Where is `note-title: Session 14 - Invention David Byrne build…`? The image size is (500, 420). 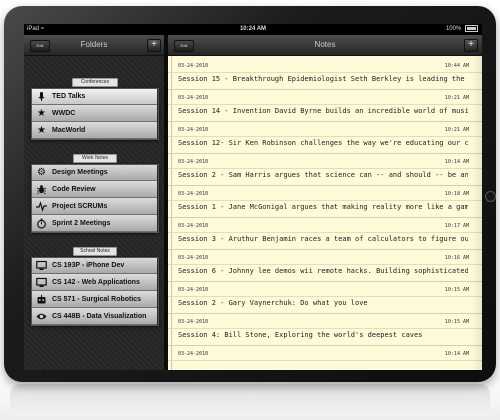
note-title: Session 14 - Invention David Byrne build… is located at coordinates (323, 111).